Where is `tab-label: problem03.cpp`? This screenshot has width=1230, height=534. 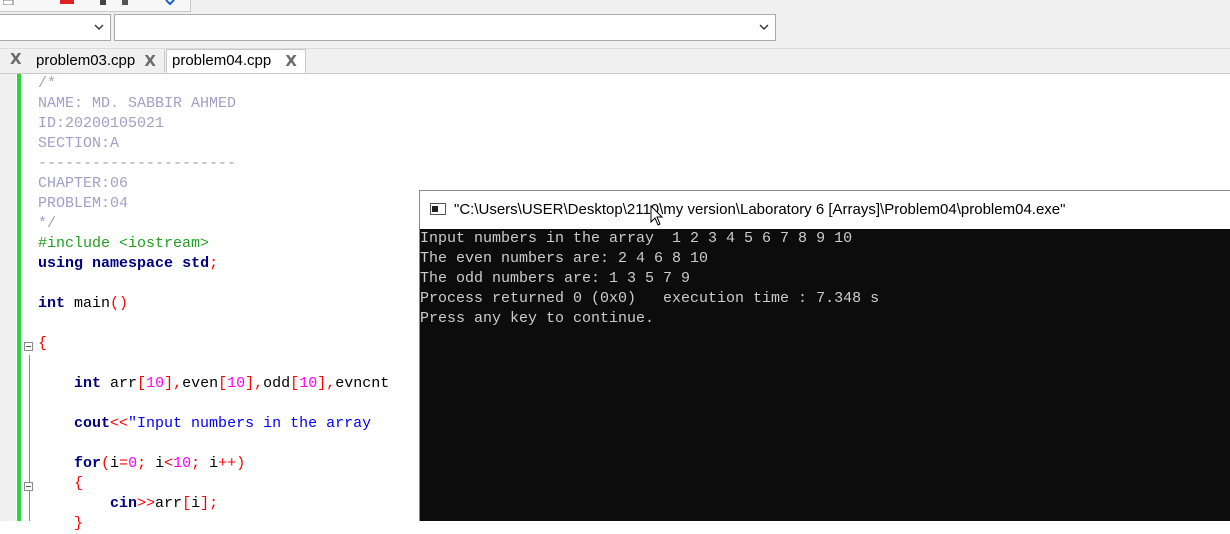 tab-label: problem03.cpp is located at coordinates (86, 60).